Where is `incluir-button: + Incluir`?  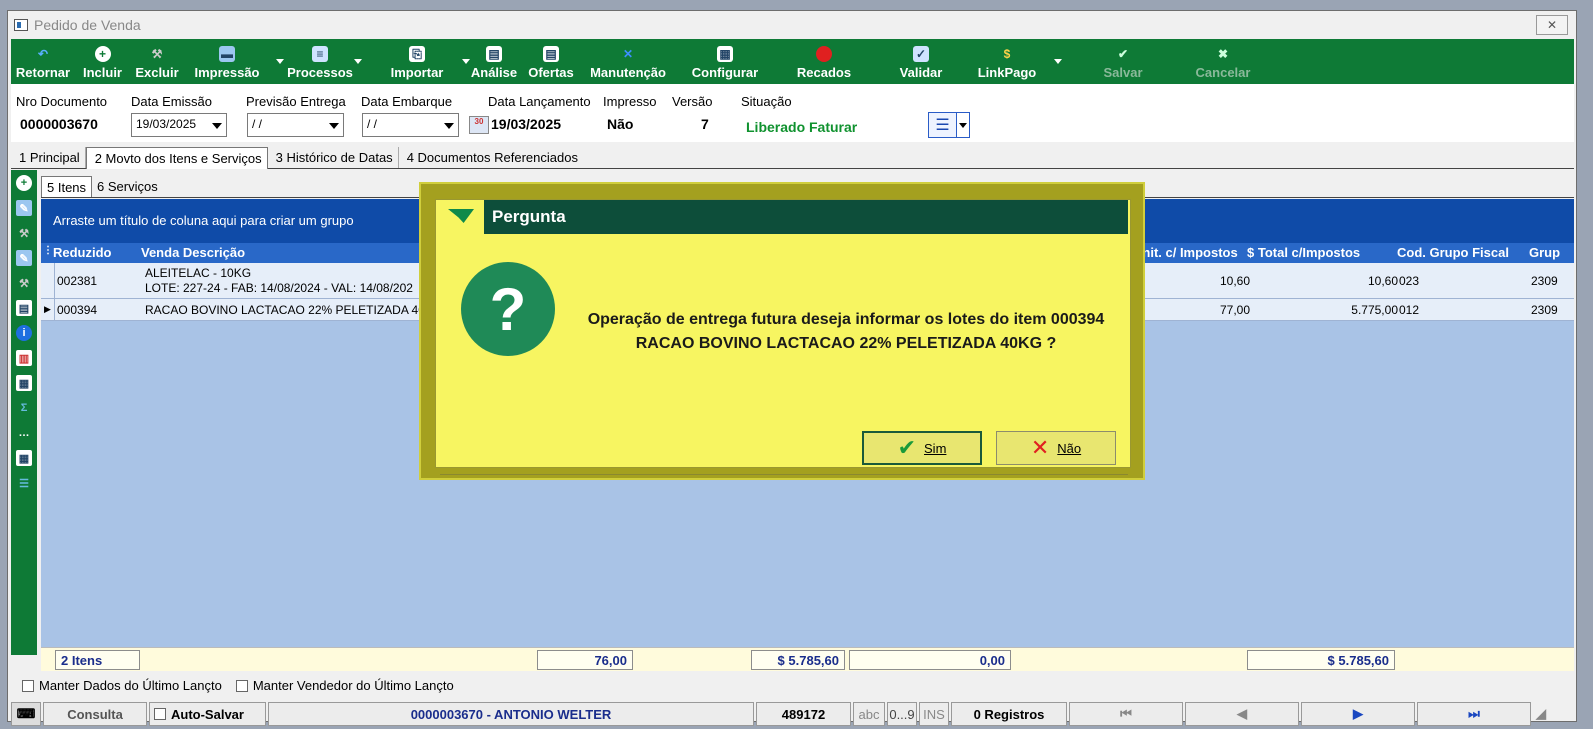
incluir-button: + Incluir is located at coordinates (102, 61).